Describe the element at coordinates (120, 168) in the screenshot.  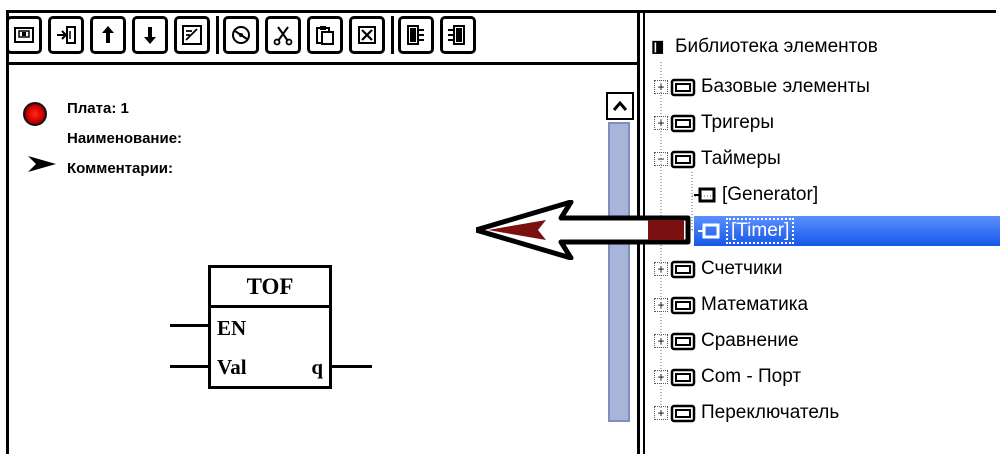
I see `comments-label: Комментарии:` at that location.